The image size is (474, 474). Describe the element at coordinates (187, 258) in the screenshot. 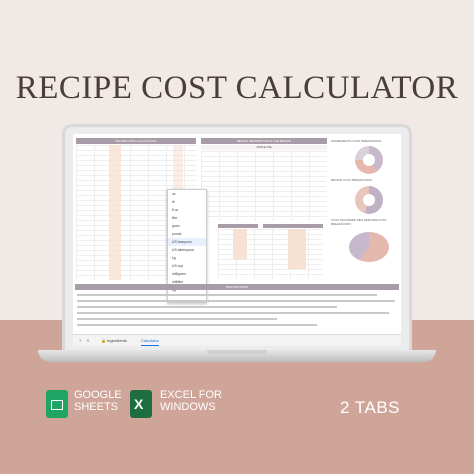

I see `dropdown-option: kg` at that location.